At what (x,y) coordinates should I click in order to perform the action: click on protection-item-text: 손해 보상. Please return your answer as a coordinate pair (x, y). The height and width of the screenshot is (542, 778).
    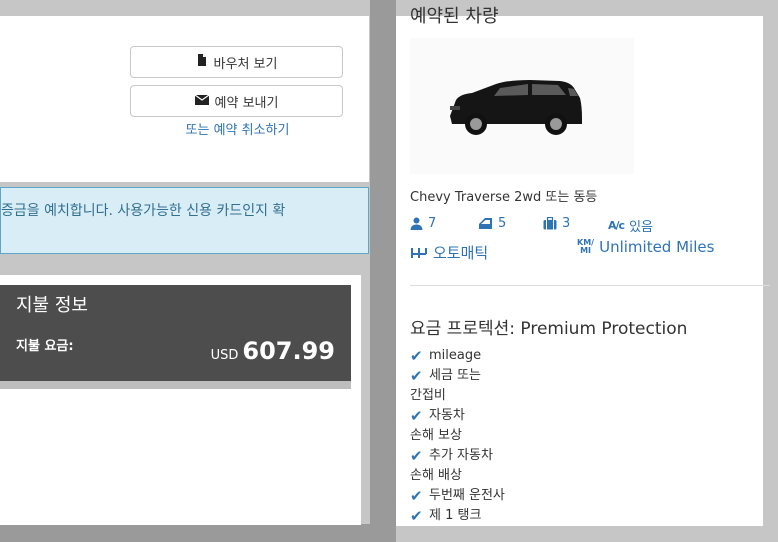
    Looking at the image, I should click on (436, 435).